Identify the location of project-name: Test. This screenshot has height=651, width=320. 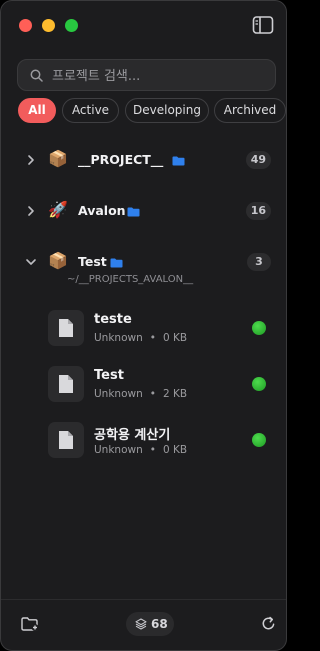
(92, 261).